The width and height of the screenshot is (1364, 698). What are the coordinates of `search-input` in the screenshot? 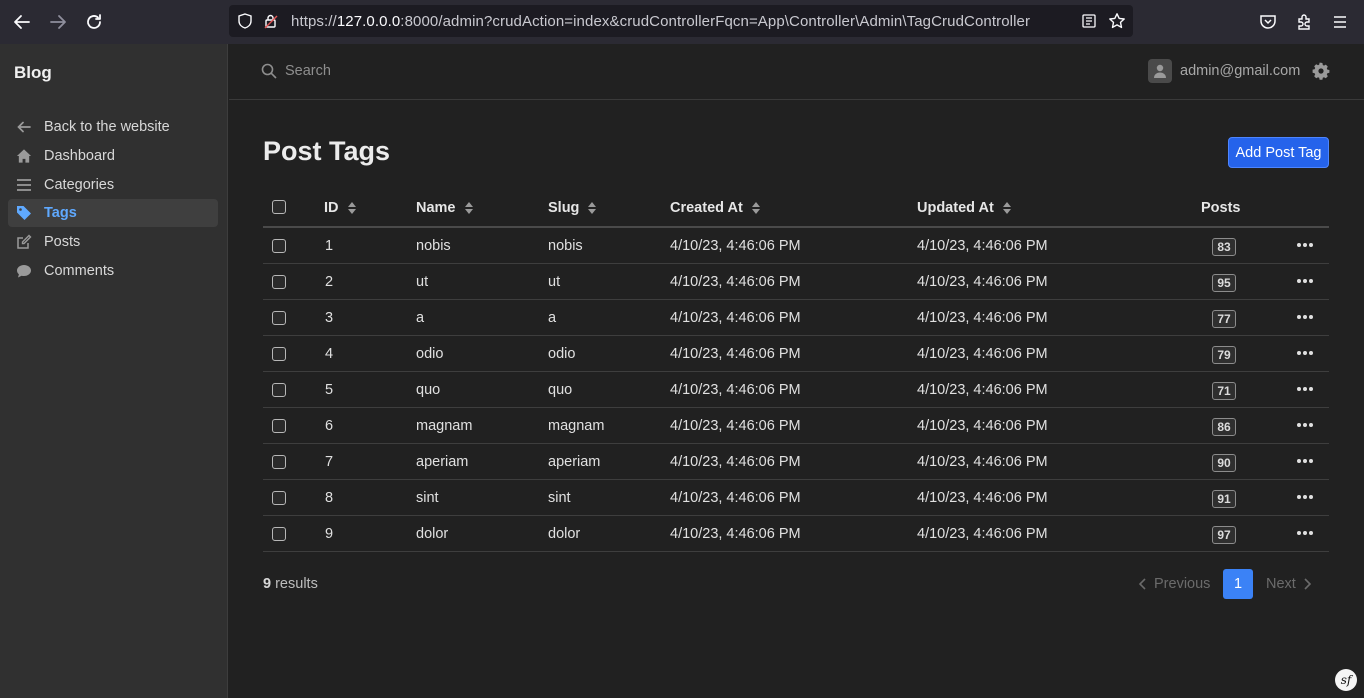 It's located at (435, 71).